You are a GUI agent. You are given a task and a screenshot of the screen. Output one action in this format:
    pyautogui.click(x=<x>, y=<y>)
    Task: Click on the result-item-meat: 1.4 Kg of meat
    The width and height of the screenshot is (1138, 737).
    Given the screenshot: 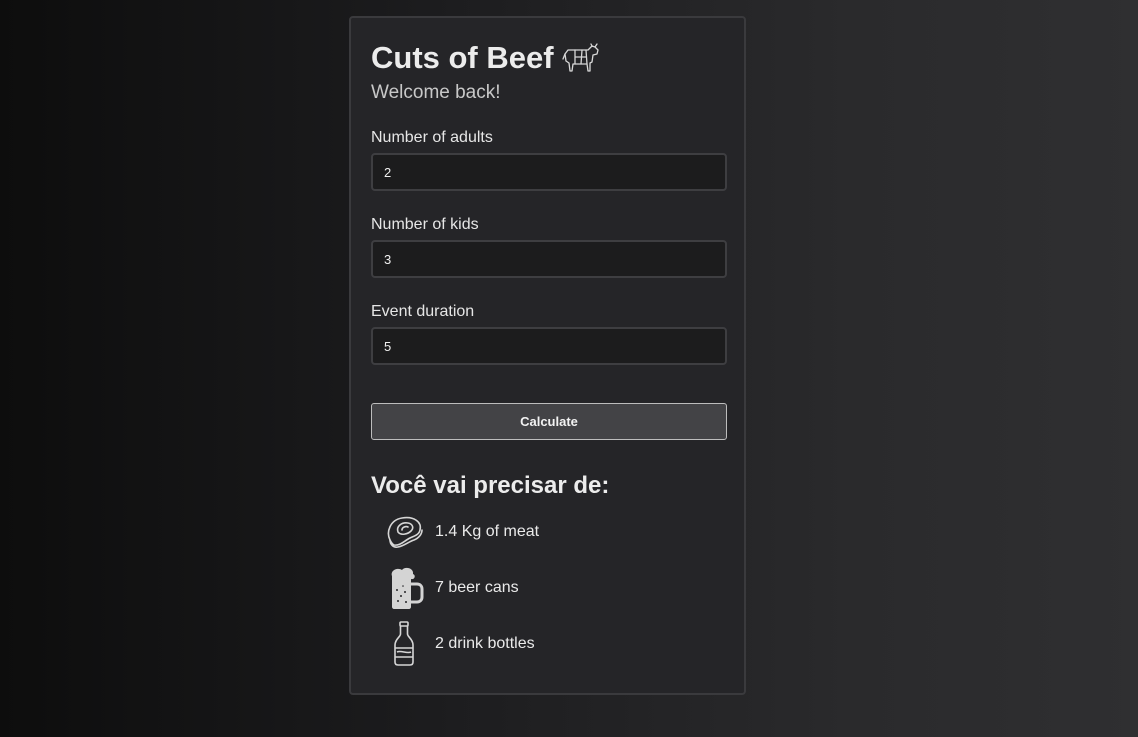 What is the action you would take?
    pyautogui.click(x=461, y=532)
    